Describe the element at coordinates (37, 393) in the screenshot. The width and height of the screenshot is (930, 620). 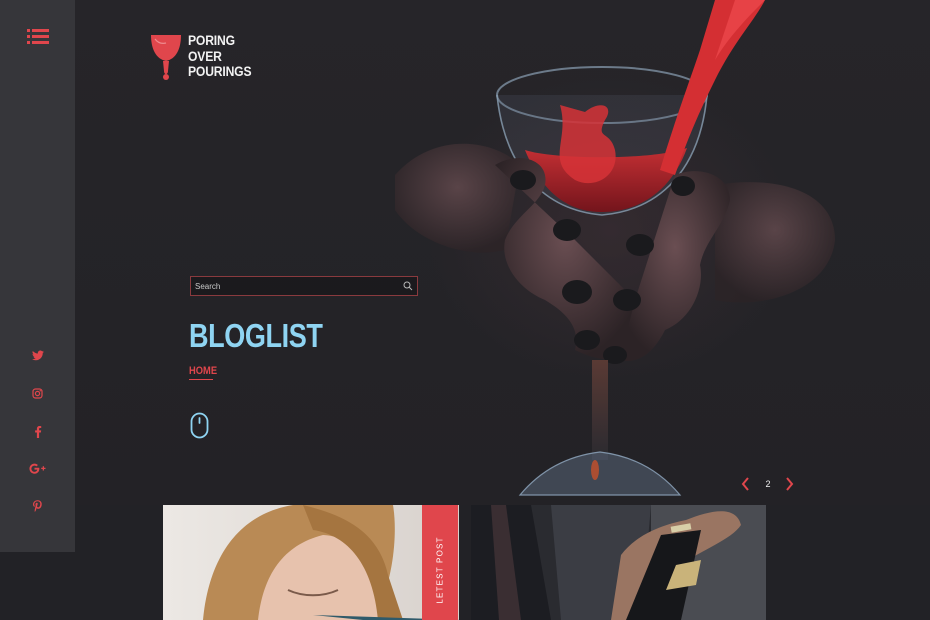
I see `instagram-icon` at that location.